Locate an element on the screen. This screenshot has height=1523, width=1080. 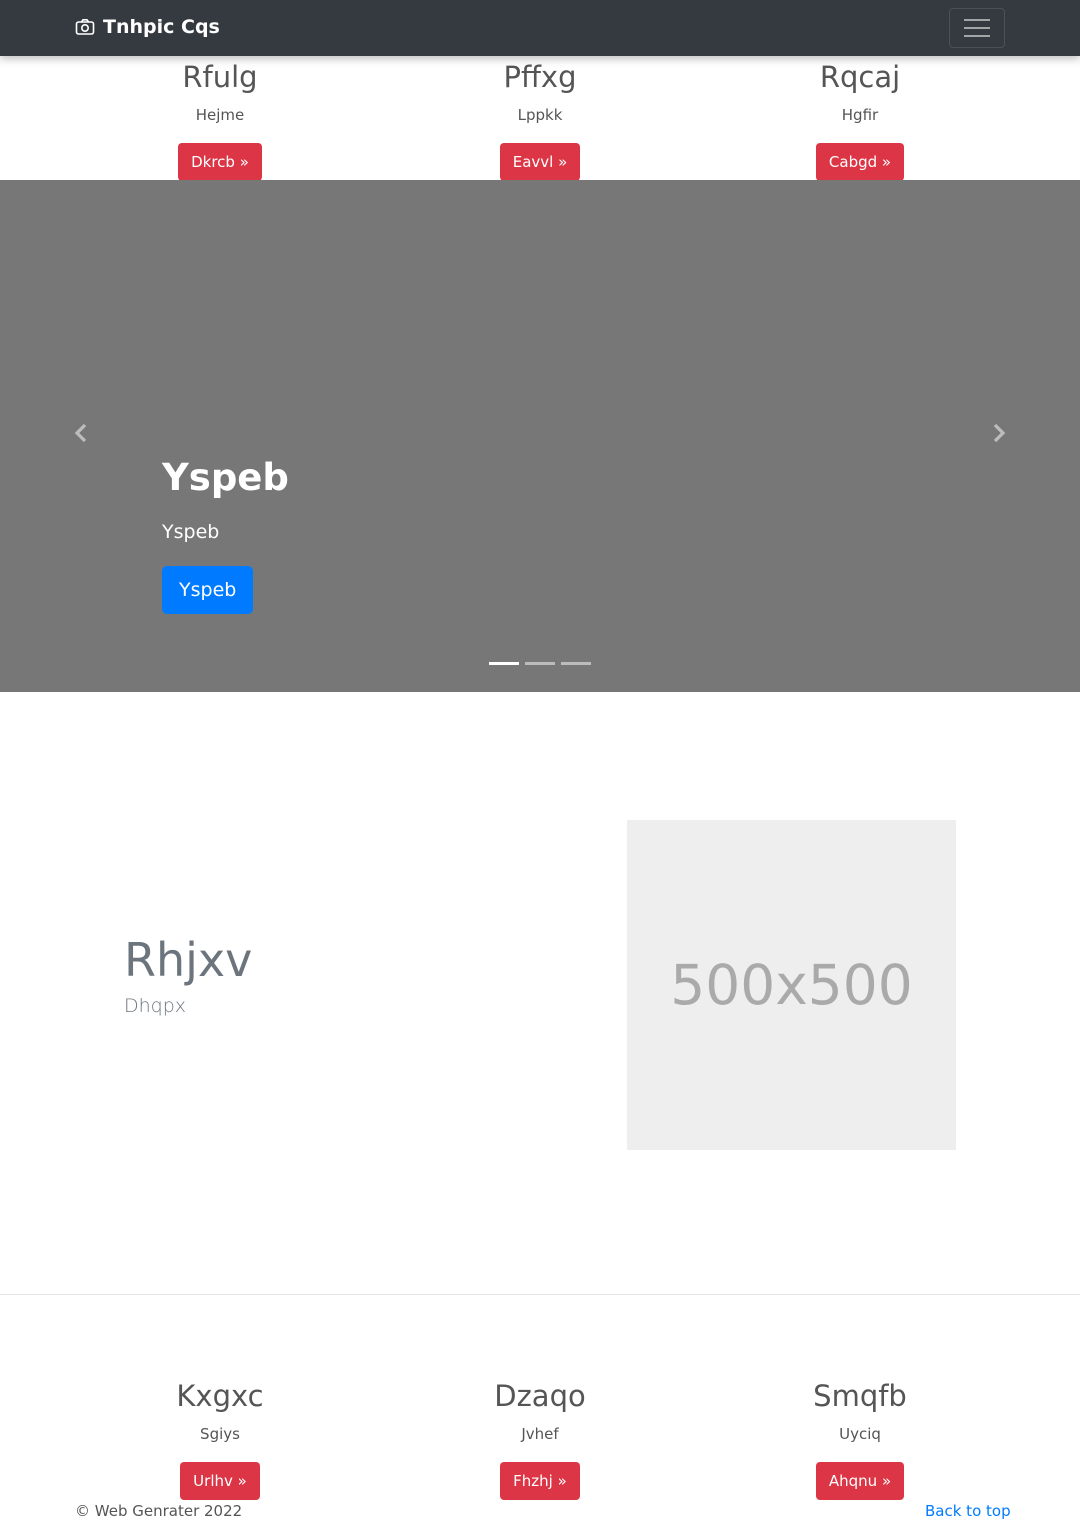
chevron-right-icon is located at coordinates (999, 433).